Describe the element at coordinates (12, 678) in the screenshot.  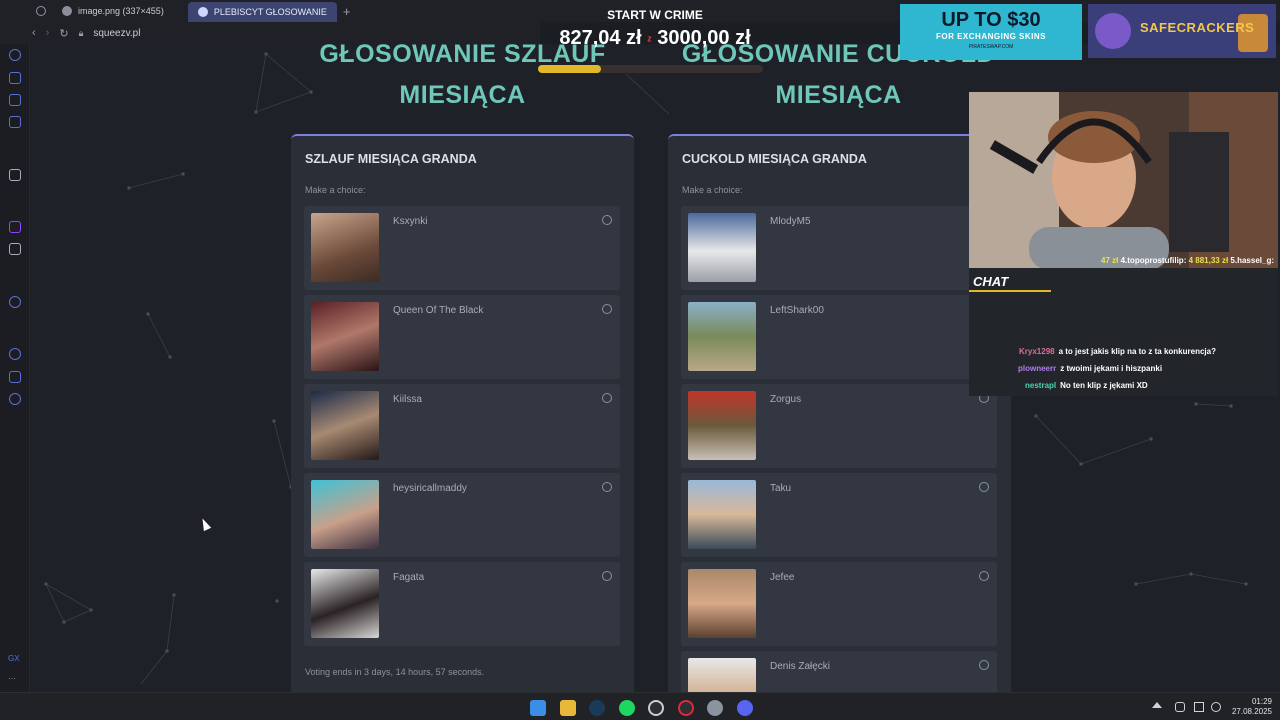
I see `more-icon: ···` at that location.